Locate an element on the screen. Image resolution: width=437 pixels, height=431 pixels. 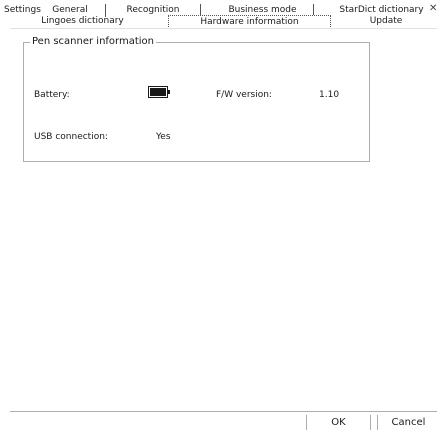
tab-panel-border is located at coordinates (223, 28).